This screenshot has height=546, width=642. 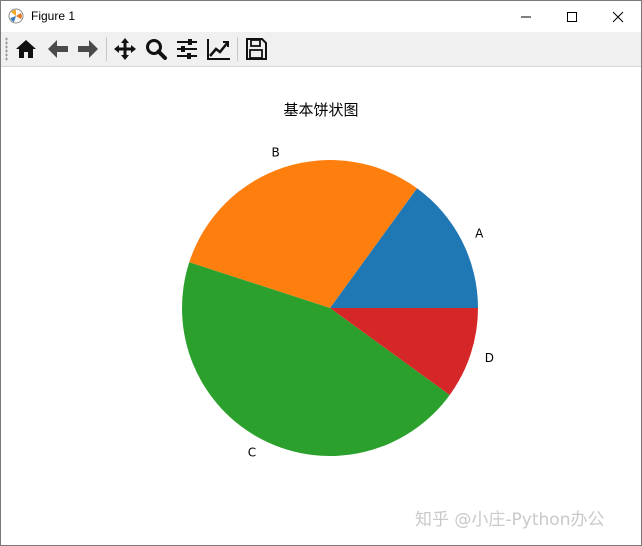 I want to click on forward-button, so click(x=88, y=49).